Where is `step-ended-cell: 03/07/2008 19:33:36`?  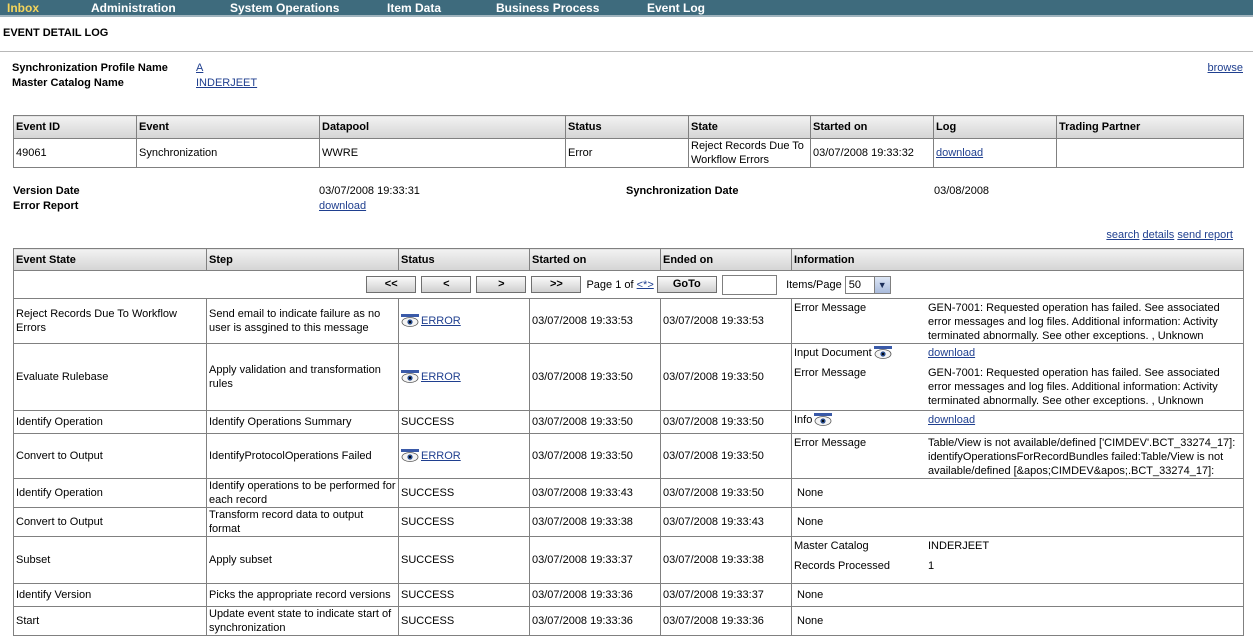
step-ended-cell: 03/07/2008 19:33:36 is located at coordinates (726, 621).